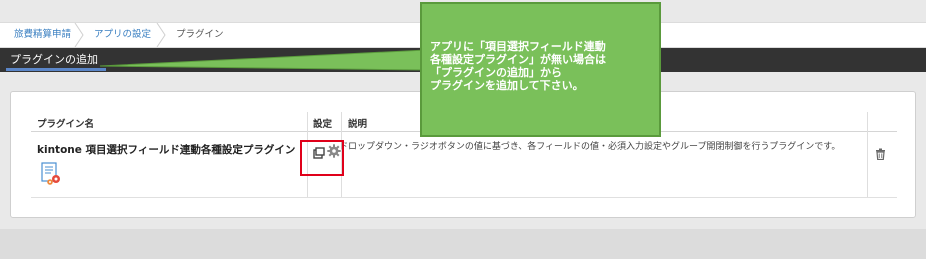 The image size is (926, 259). What do you see at coordinates (880, 154) in the screenshot?
I see `trash-icon` at bounding box center [880, 154].